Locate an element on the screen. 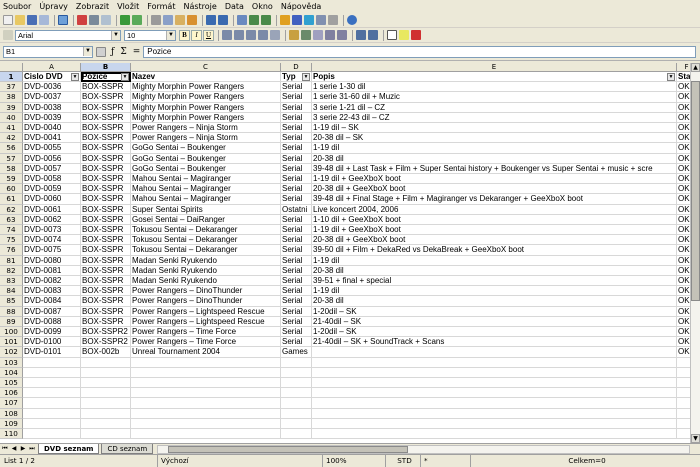 The width and height of the screenshot is (700, 467). table-cell: 3 serie 22-43 dil – CZ is located at coordinates (494, 117).